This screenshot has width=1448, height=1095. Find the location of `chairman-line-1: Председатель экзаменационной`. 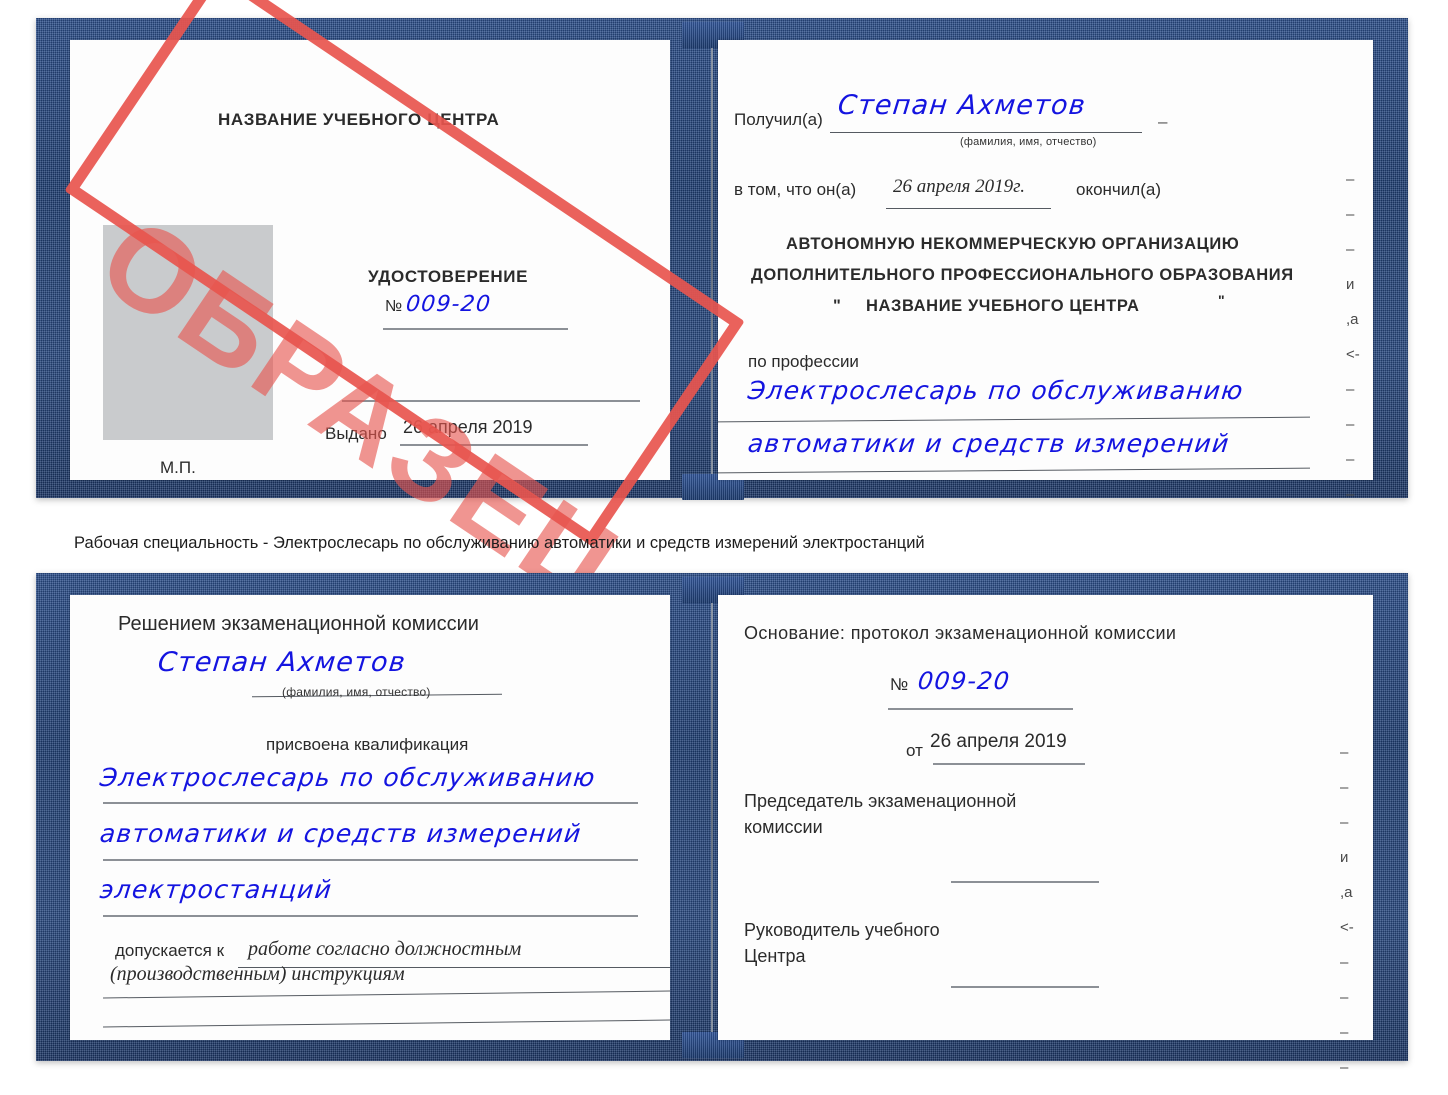

chairman-line-1: Председатель экзаменационной is located at coordinates (880, 801).